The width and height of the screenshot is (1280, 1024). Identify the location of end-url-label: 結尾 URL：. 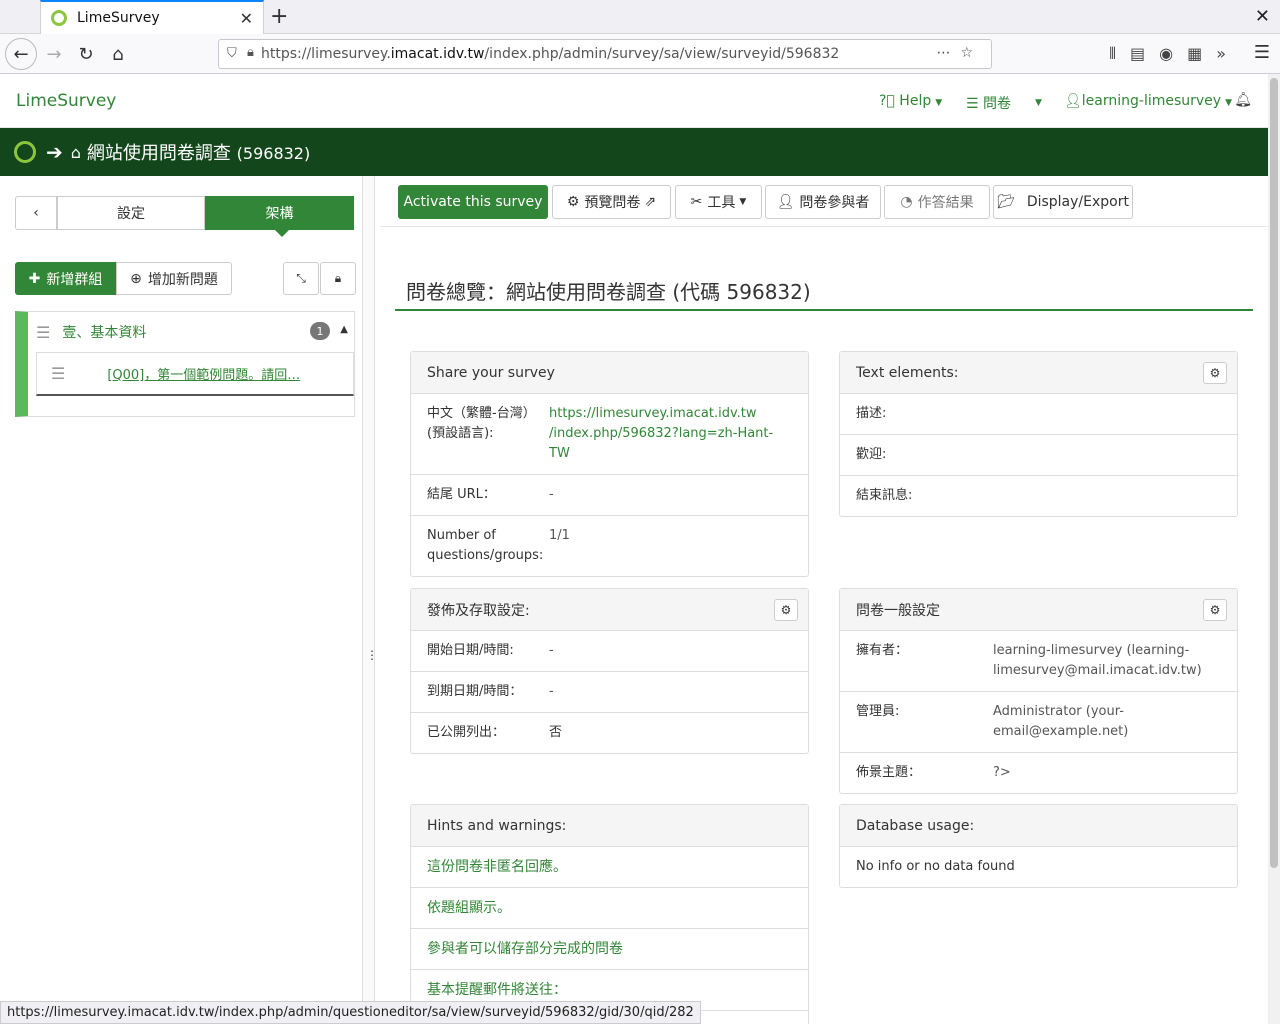
(461, 494).